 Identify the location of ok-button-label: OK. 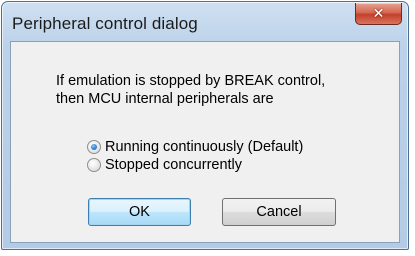
(139, 212).